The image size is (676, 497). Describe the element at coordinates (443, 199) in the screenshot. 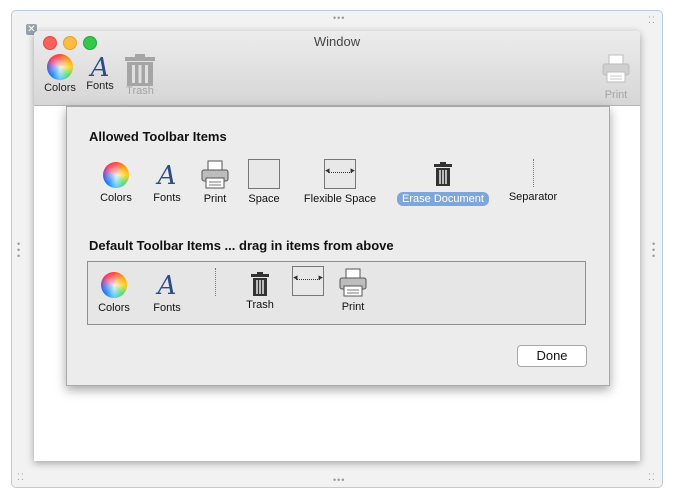

I see `palette-item-label-selected: Erase Document` at that location.